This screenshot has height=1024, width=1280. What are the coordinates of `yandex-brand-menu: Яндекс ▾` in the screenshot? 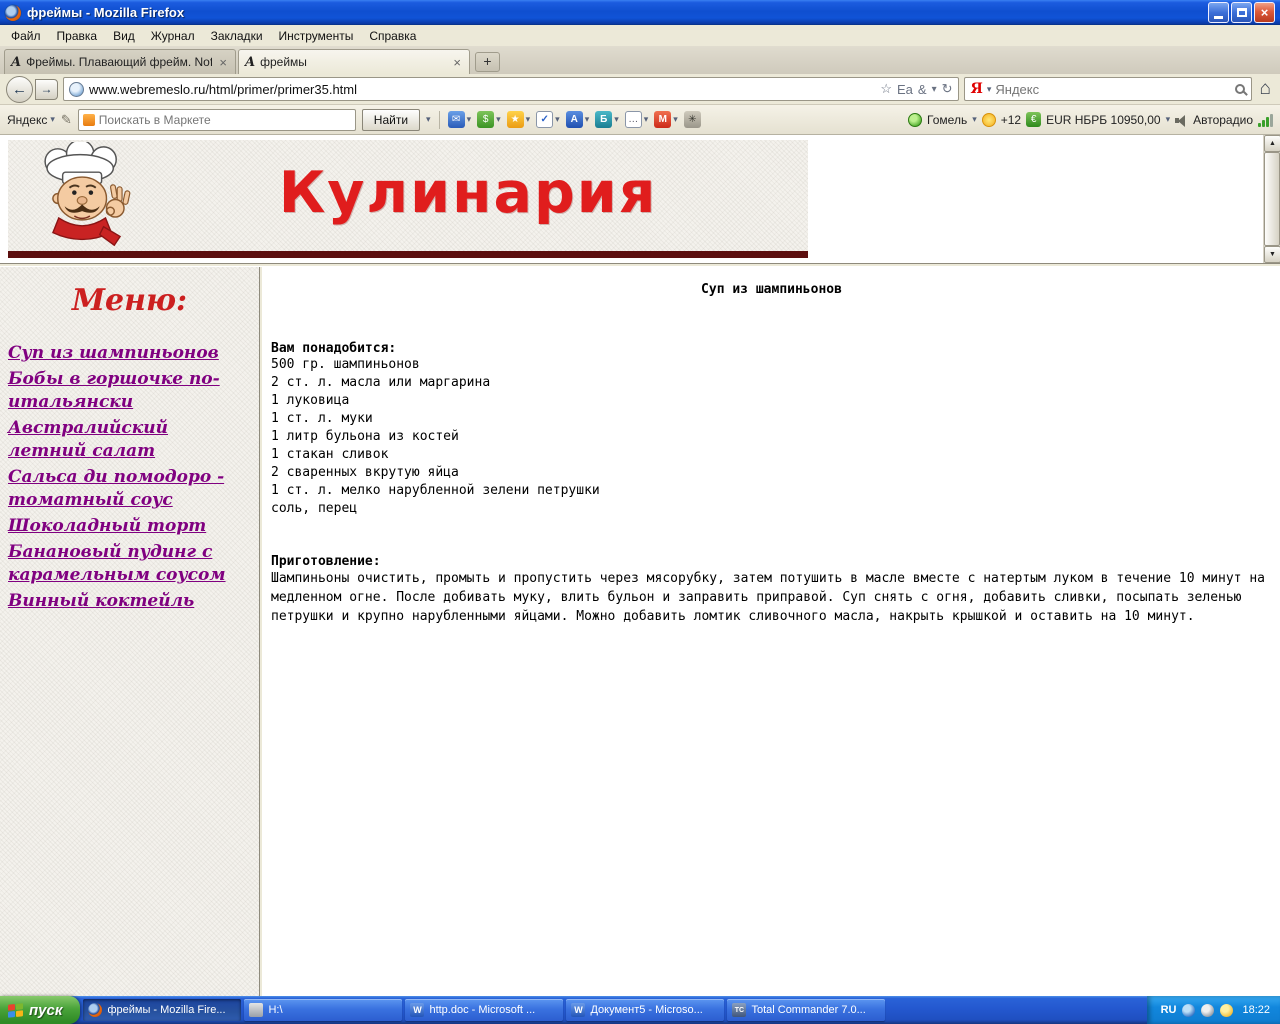 It's located at (31, 120).